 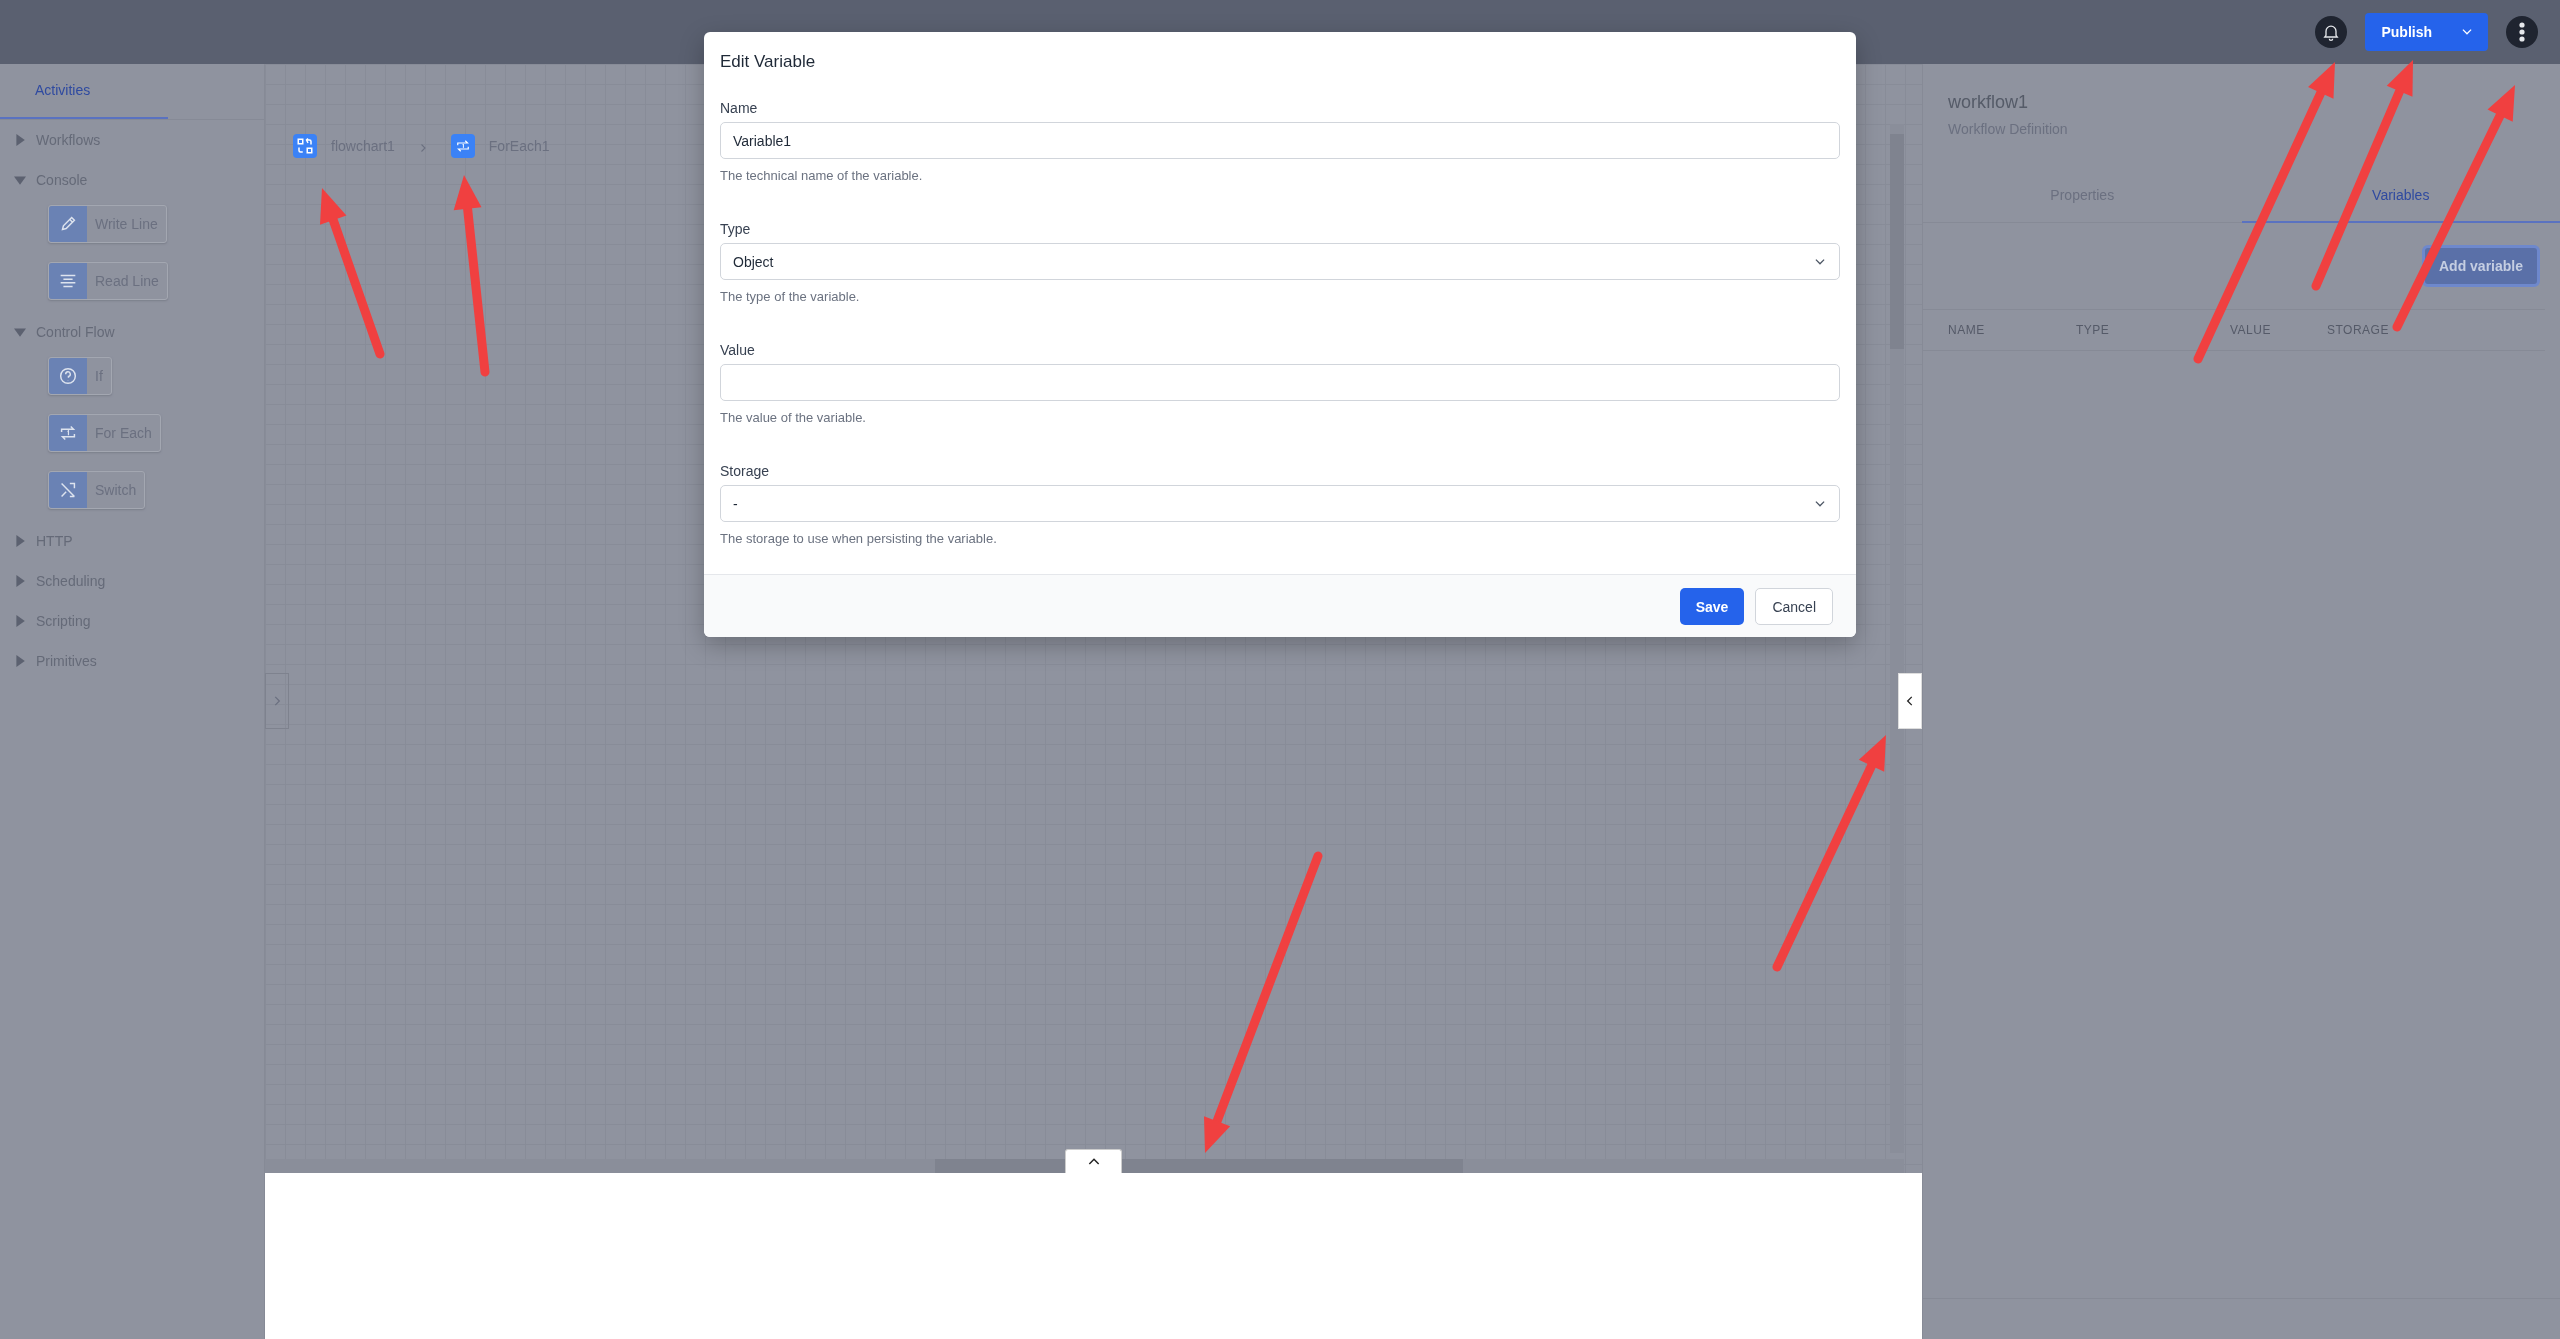 What do you see at coordinates (822, 175) in the screenshot?
I see `field-help-text: The technical name of the variable.` at bounding box center [822, 175].